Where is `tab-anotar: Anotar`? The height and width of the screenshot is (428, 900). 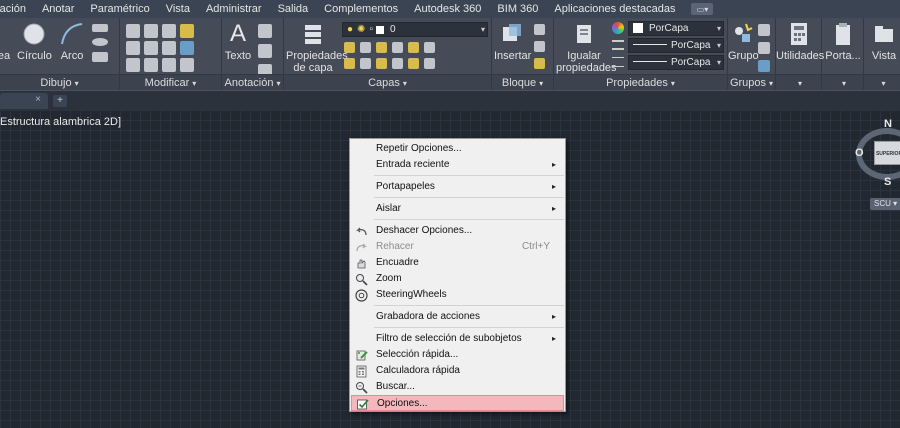
tab-anotar: Anotar is located at coordinates (58, 9).